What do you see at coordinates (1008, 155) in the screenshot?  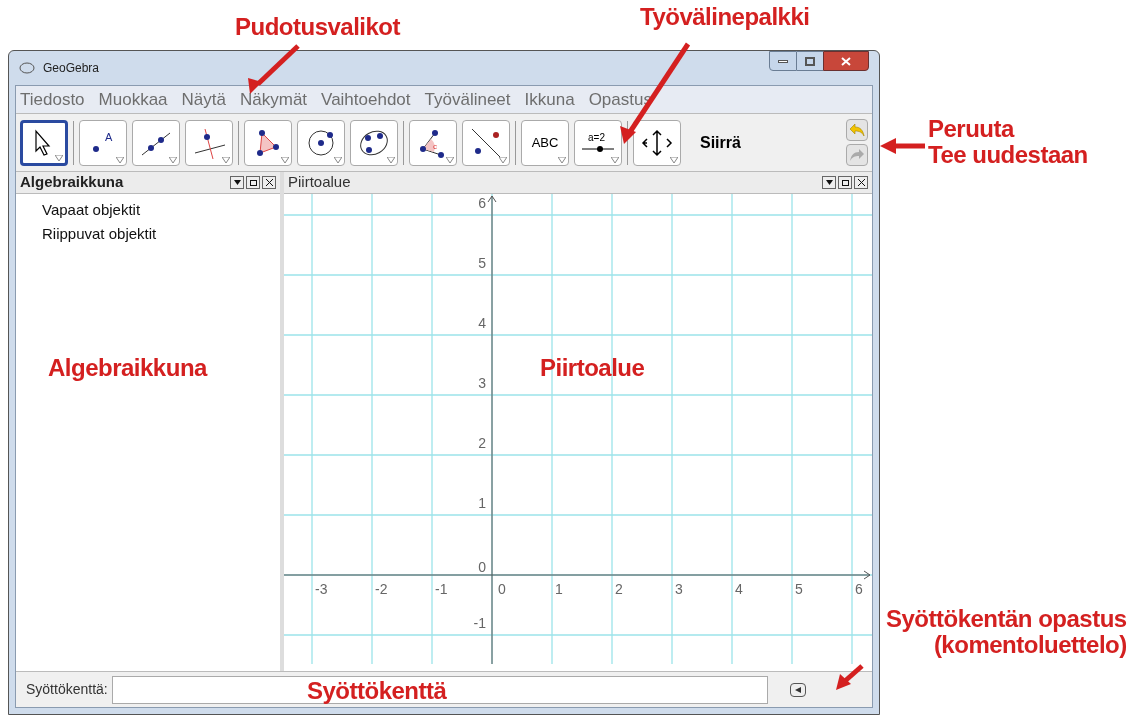 I see `annotation-label: Tee uudestaan` at bounding box center [1008, 155].